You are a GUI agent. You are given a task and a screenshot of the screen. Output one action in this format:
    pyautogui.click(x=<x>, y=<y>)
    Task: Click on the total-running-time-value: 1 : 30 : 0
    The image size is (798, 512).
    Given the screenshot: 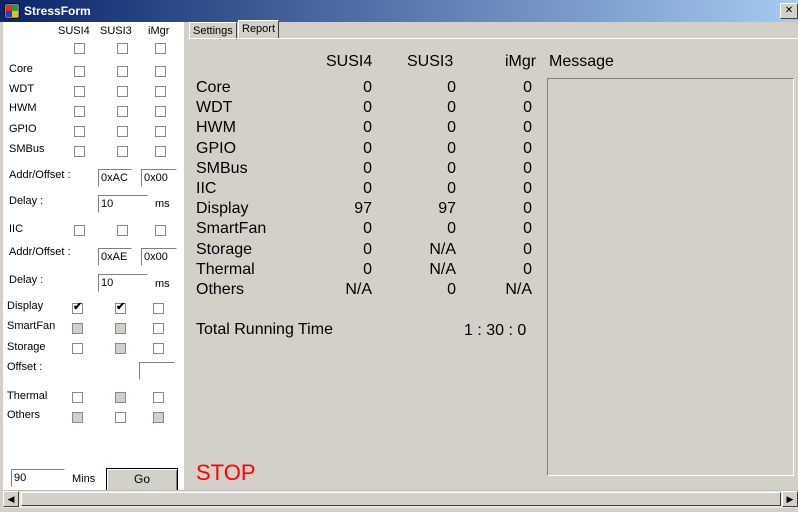 What is the action you would take?
    pyautogui.click(x=495, y=330)
    